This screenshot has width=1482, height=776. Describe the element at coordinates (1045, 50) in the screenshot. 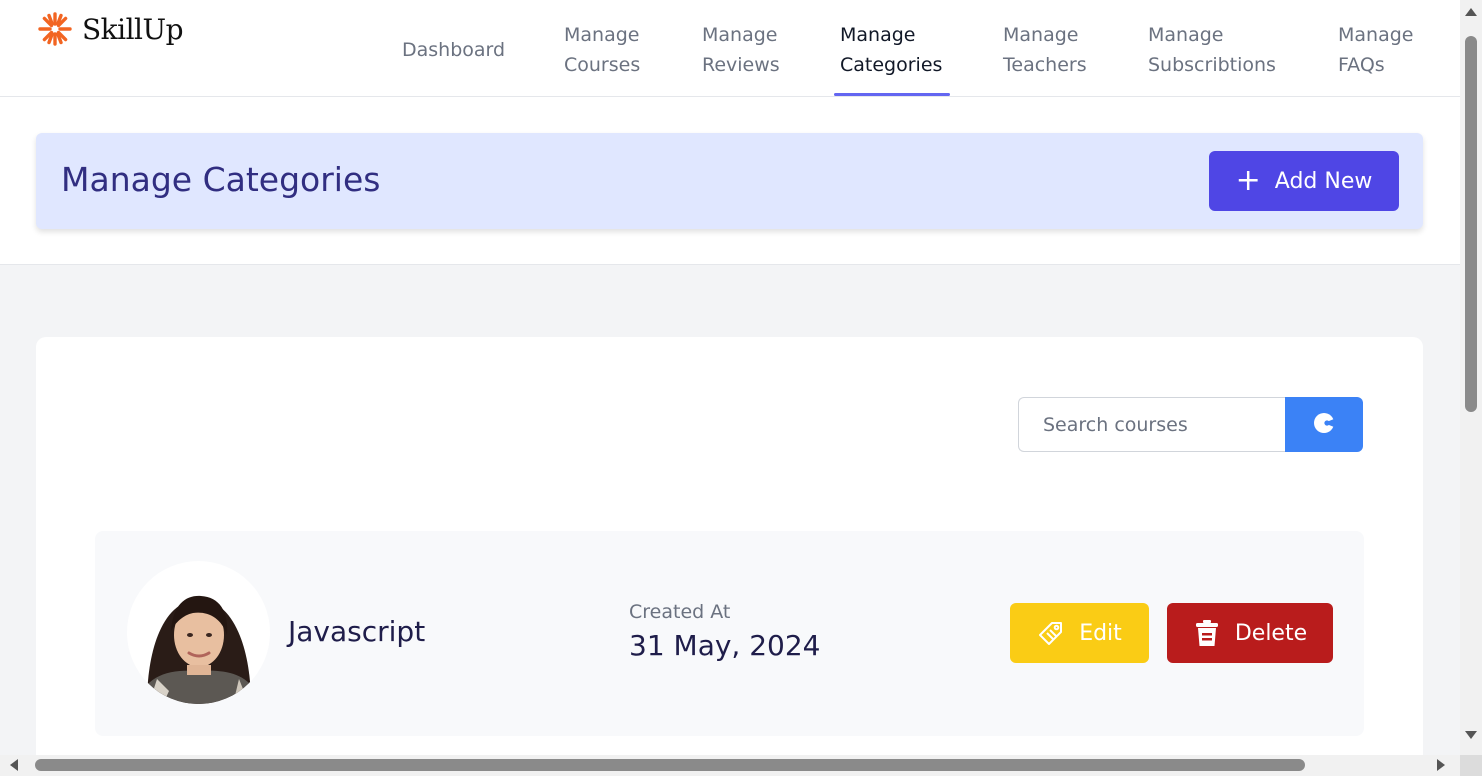

I see `nav-manage-teachers: Manage Teachers` at that location.